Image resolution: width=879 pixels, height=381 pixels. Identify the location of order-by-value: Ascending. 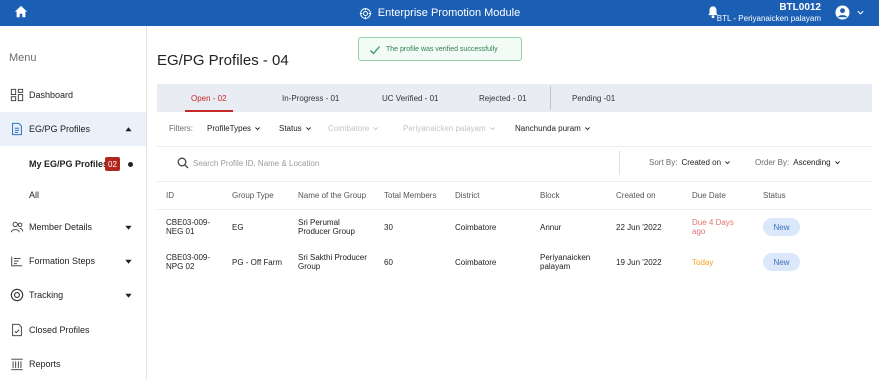
(812, 162).